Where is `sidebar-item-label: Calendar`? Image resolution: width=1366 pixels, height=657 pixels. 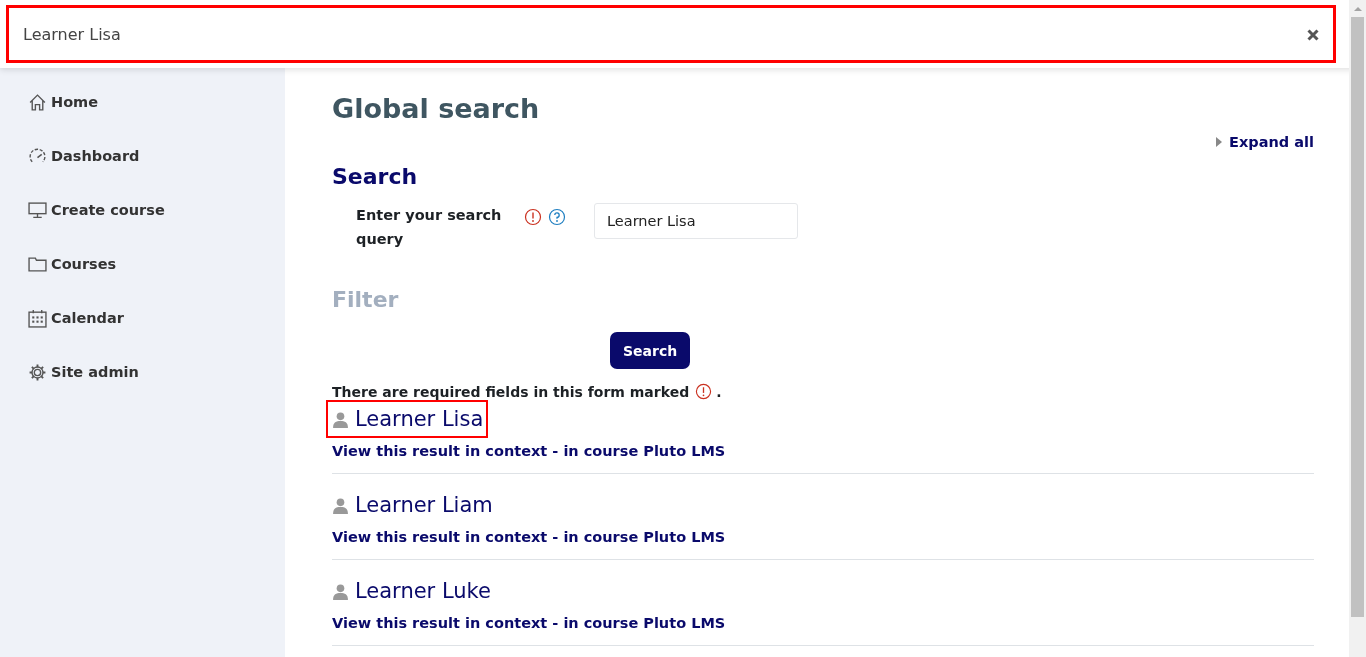
sidebar-item-label: Calendar is located at coordinates (87, 318).